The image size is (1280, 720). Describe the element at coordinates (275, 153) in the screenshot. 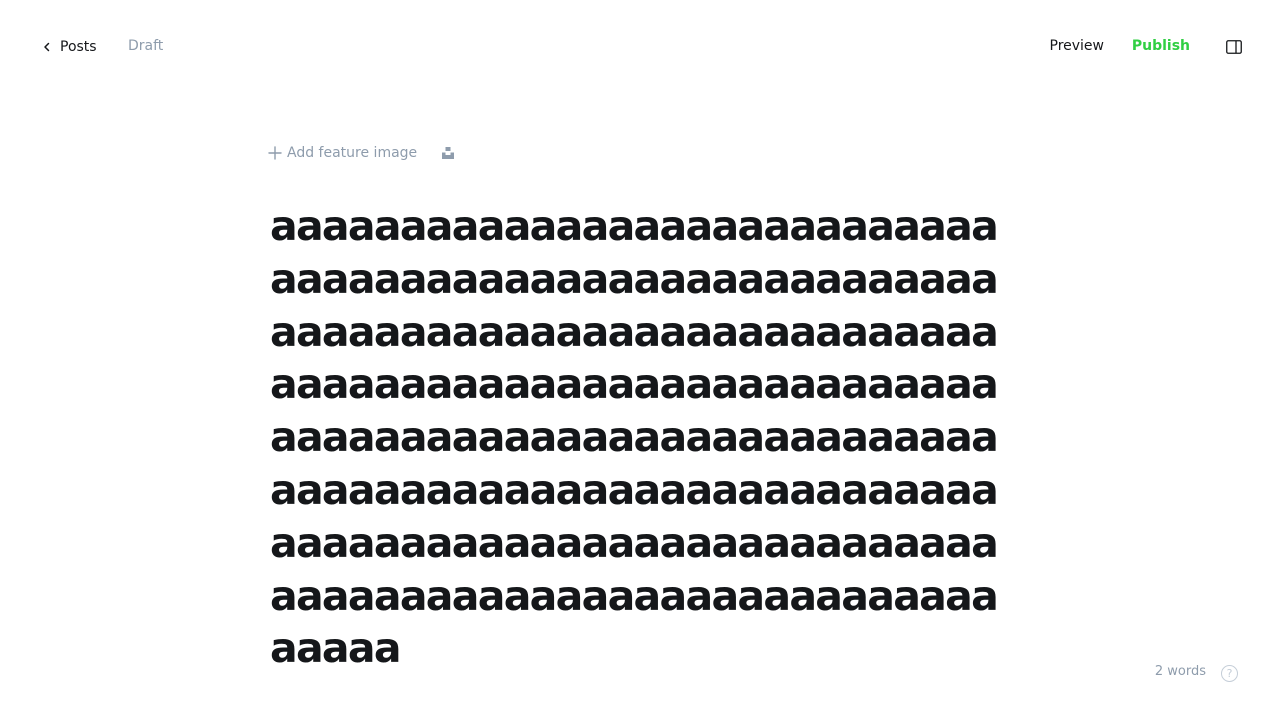

I see `plus-icon` at that location.